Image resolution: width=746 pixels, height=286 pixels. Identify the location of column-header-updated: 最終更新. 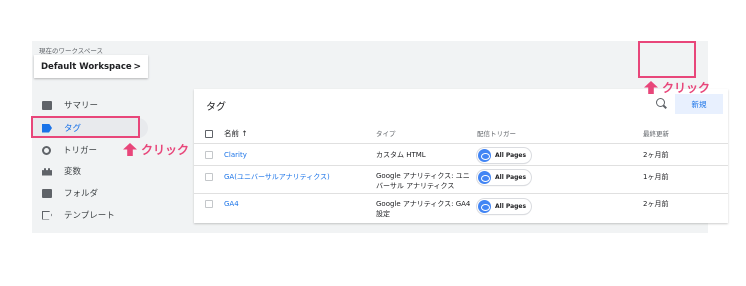
(656, 134).